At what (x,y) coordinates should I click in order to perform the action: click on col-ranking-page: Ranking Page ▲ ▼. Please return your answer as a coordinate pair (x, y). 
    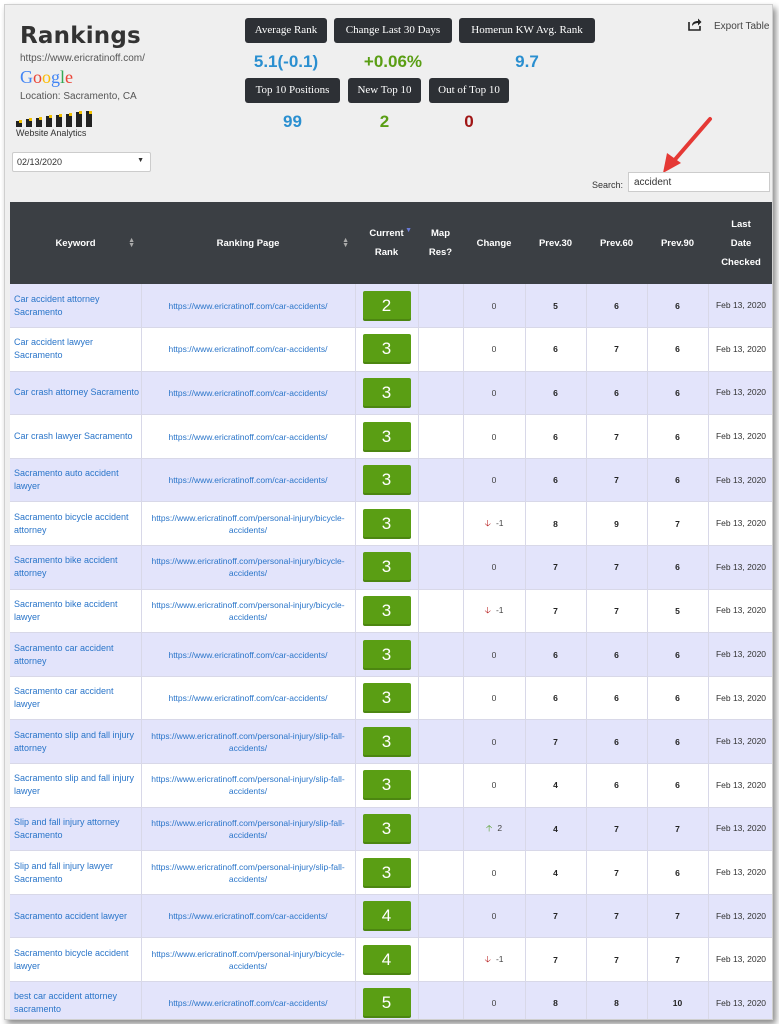
    Looking at the image, I should click on (248, 243).